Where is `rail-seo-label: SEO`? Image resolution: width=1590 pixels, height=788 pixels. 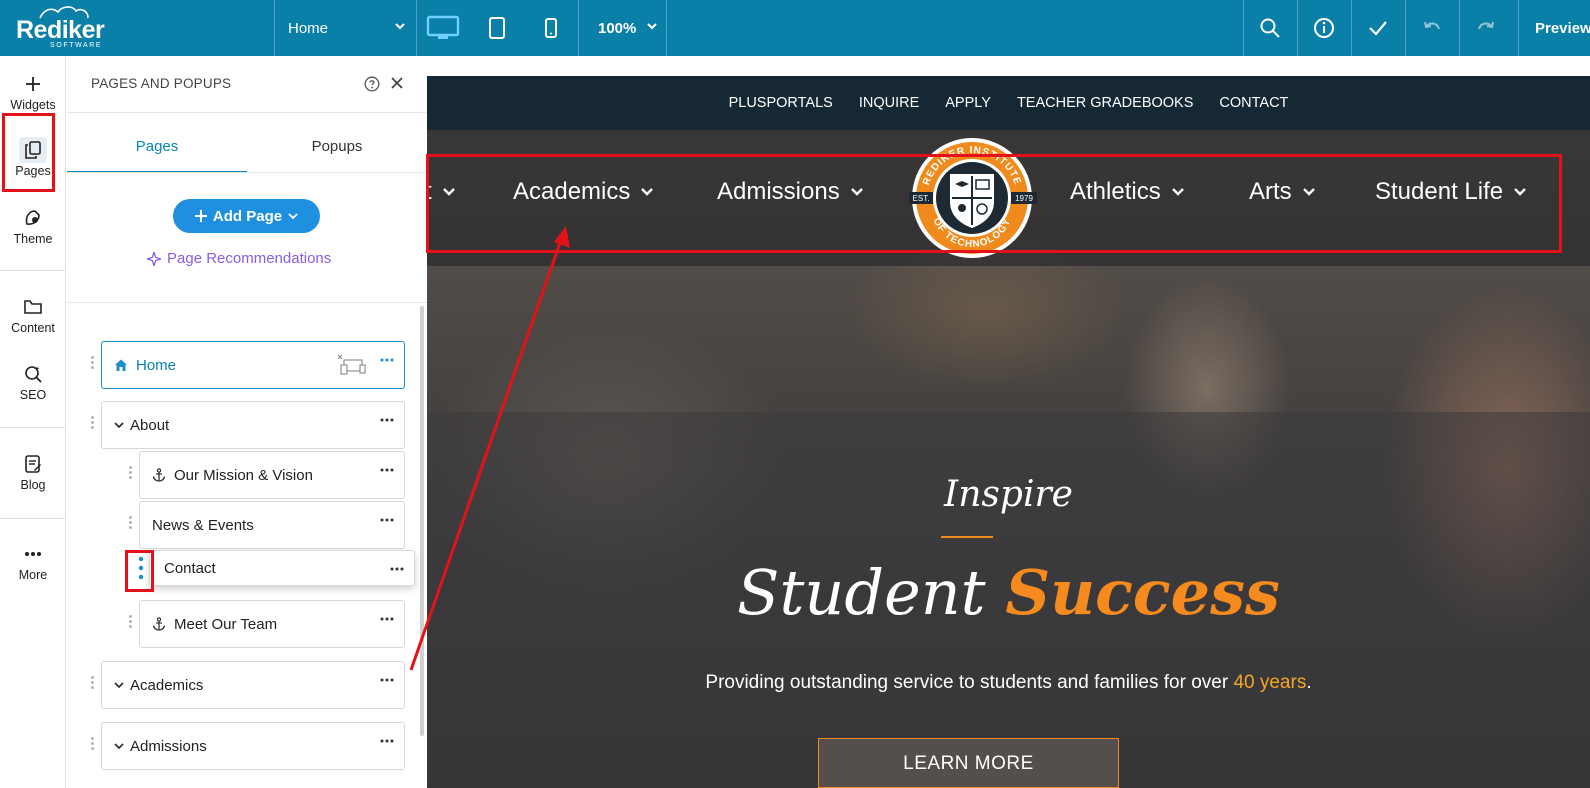 rail-seo-label: SEO is located at coordinates (33, 395).